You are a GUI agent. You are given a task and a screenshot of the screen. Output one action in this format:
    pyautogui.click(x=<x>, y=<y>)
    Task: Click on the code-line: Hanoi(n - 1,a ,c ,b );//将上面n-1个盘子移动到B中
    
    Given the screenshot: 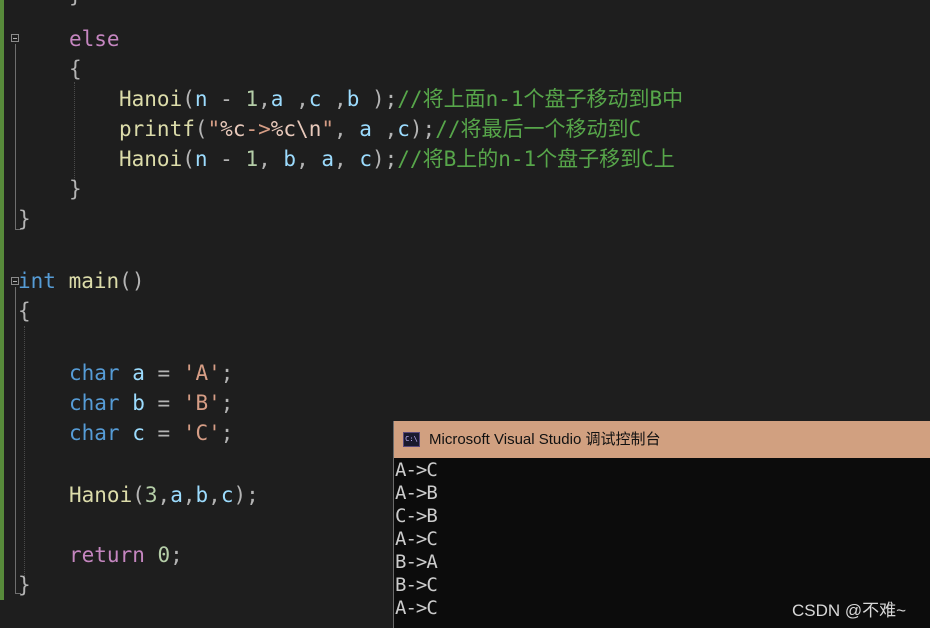 What is the action you would take?
    pyautogui.click(x=401, y=99)
    